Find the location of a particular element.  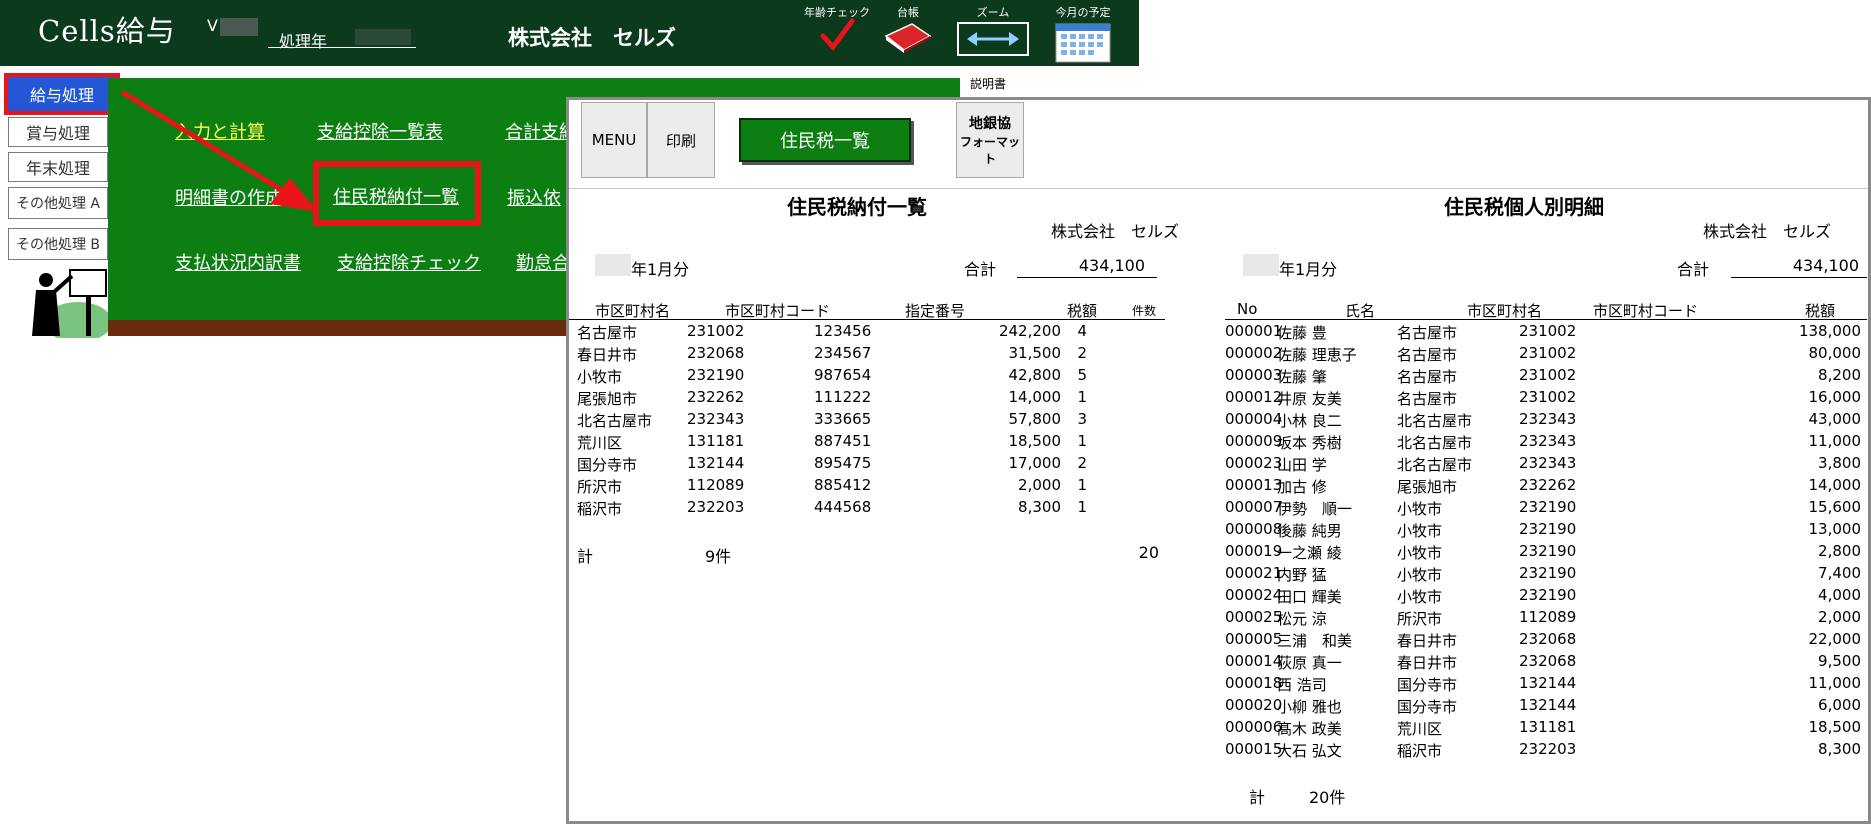

table-cell: 尾張旭市 is located at coordinates (607, 399).